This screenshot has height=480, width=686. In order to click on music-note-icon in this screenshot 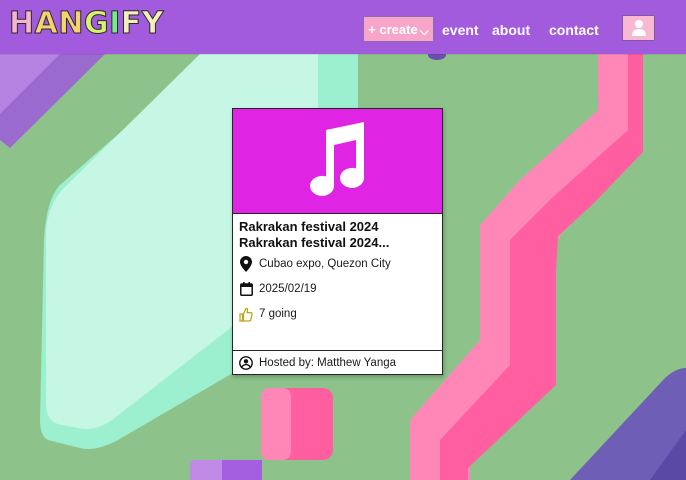, I will do `click(336, 159)`.